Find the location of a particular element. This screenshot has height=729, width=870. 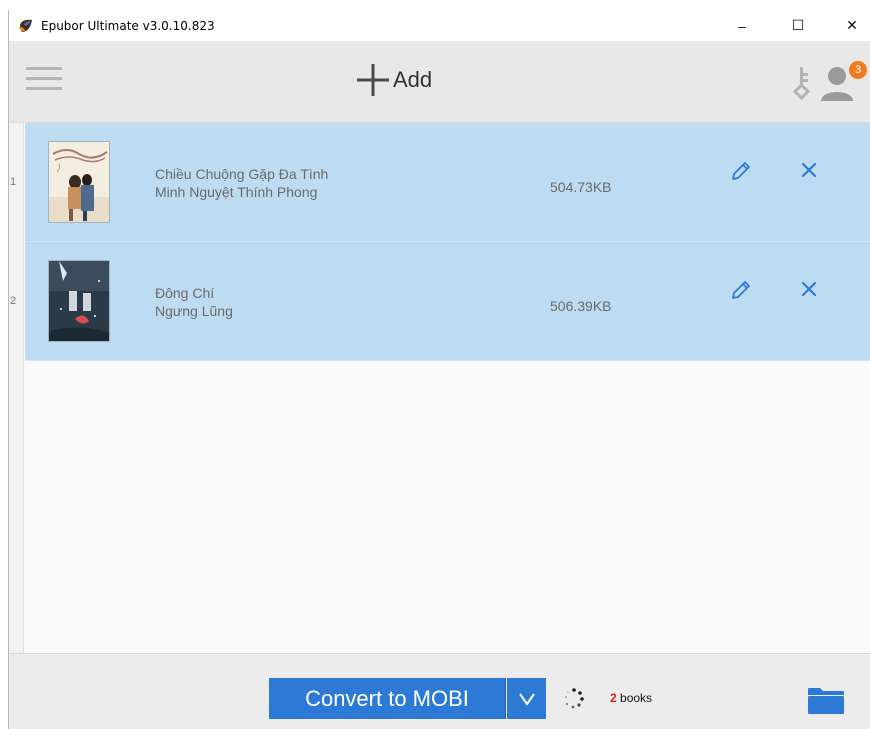

book-count-number: 2 is located at coordinates (613, 698).